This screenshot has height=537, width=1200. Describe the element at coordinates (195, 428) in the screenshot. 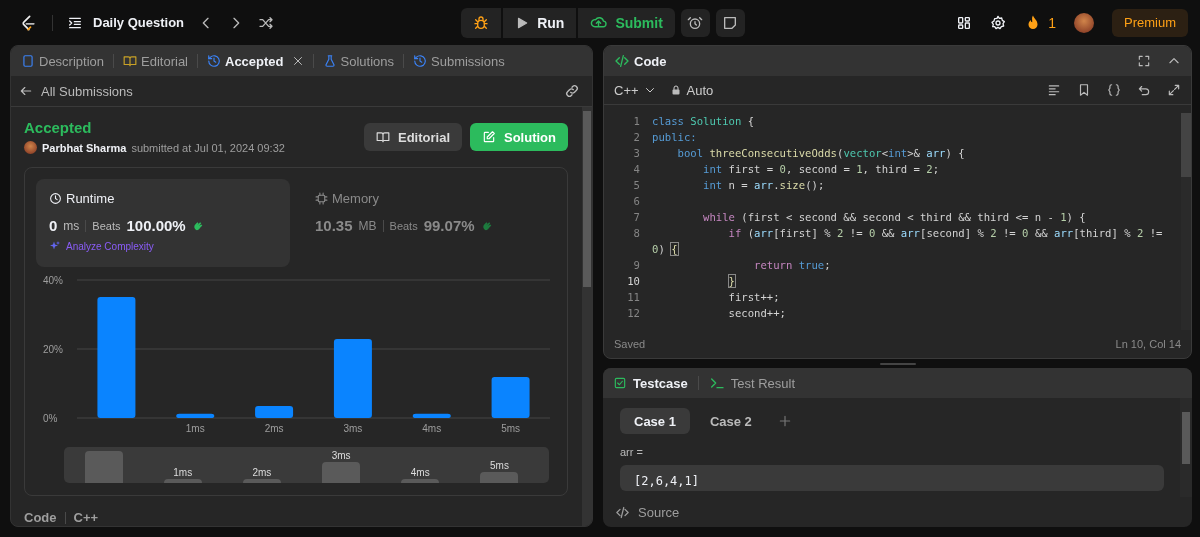

I see `axis-label: 1ms` at that location.